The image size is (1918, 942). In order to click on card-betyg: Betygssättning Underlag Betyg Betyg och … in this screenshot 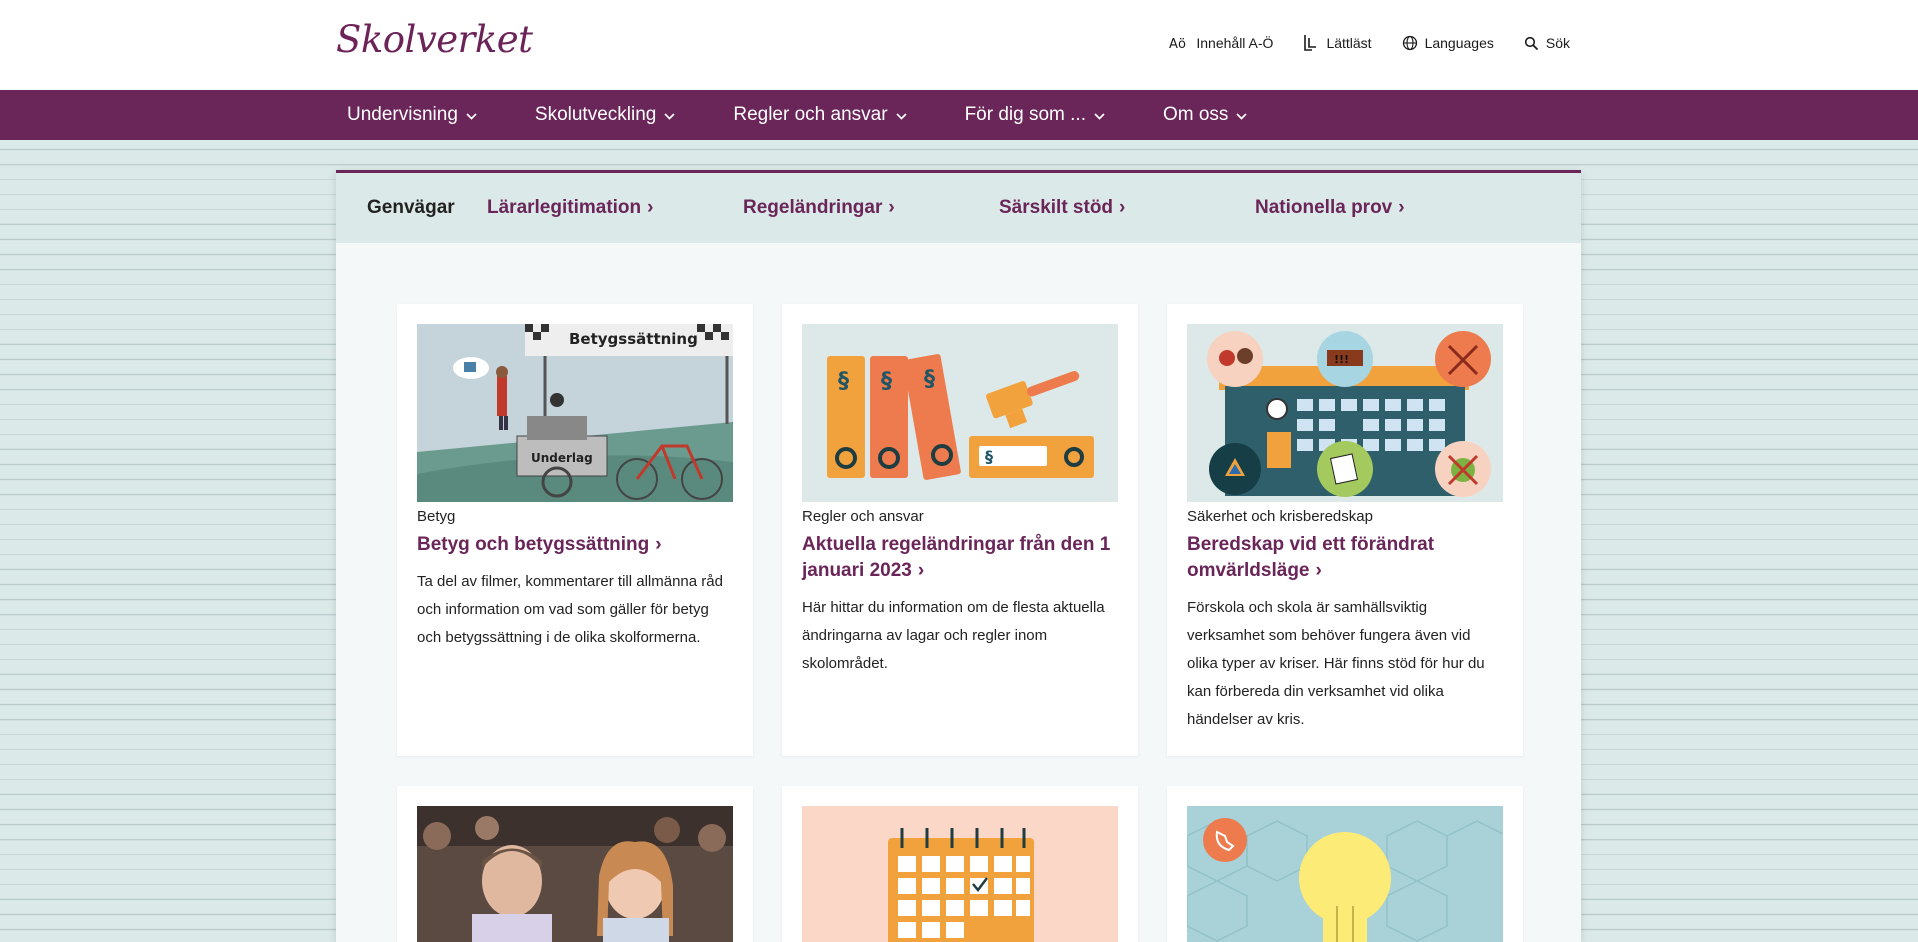, I will do `click(575, 530)`.